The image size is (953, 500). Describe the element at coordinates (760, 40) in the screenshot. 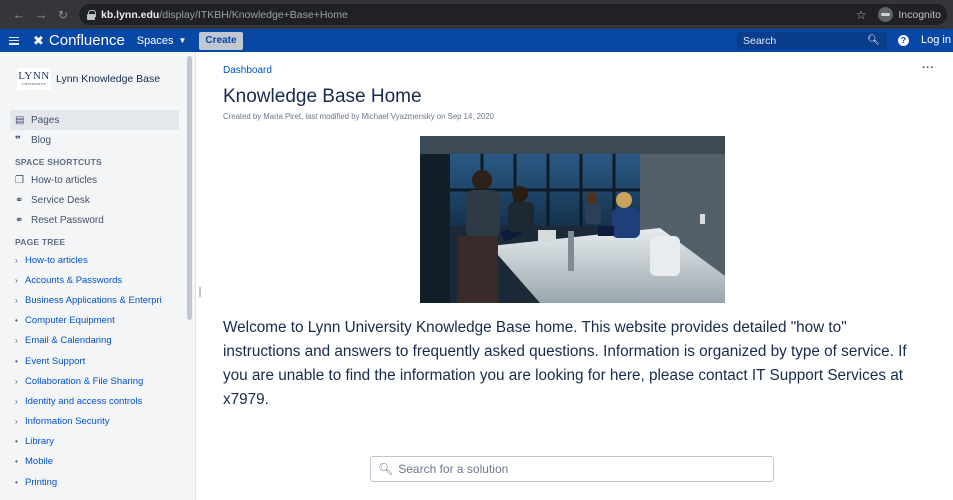

I see `header-search-placeholder: Search` at that location.